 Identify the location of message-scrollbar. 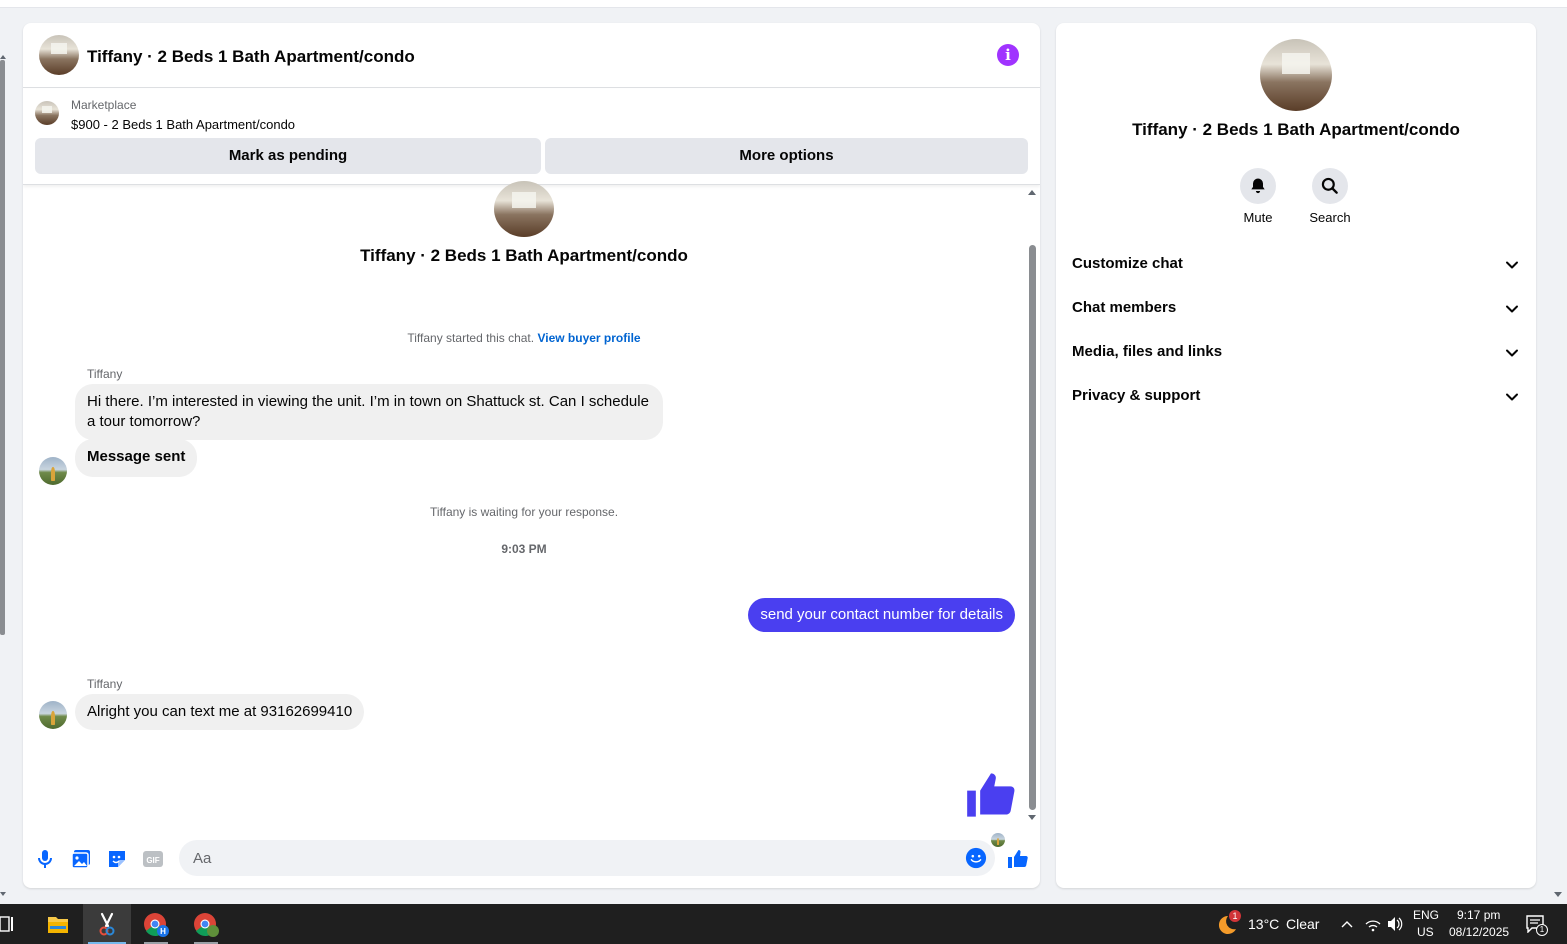
(1032, 506).